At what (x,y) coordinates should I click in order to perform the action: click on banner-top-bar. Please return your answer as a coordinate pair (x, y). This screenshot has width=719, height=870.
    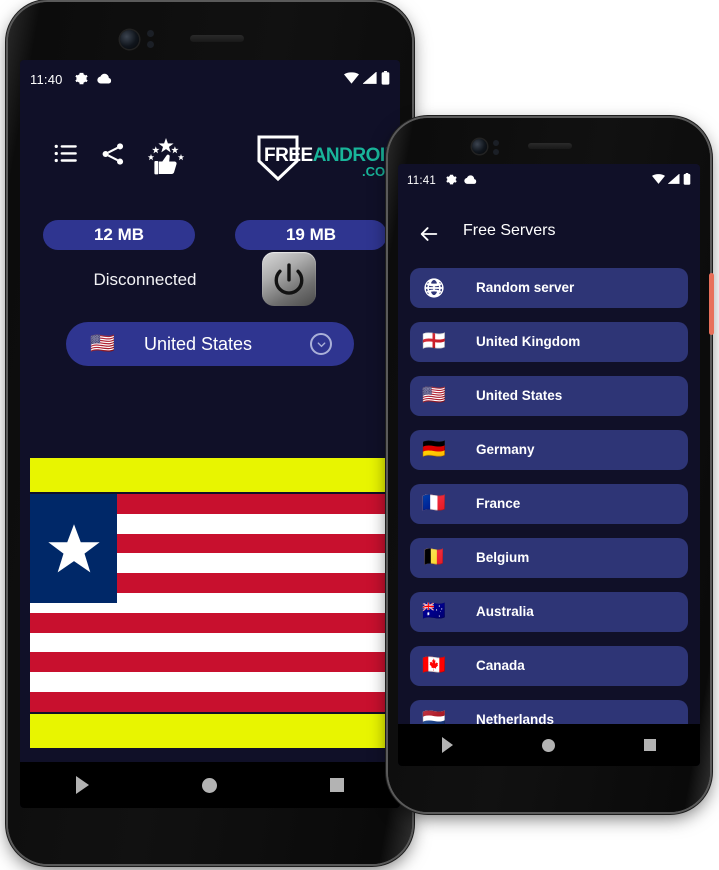
    Looking at the image, I should click on (210, 475).